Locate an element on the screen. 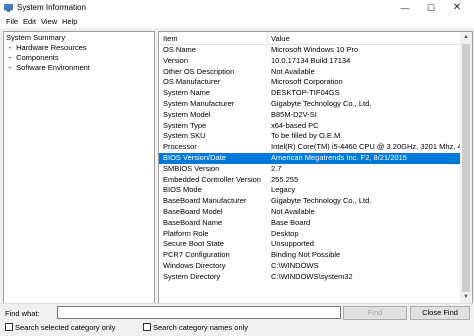  row-item: PCR7 Configuration is located at coordinates (196, 255).